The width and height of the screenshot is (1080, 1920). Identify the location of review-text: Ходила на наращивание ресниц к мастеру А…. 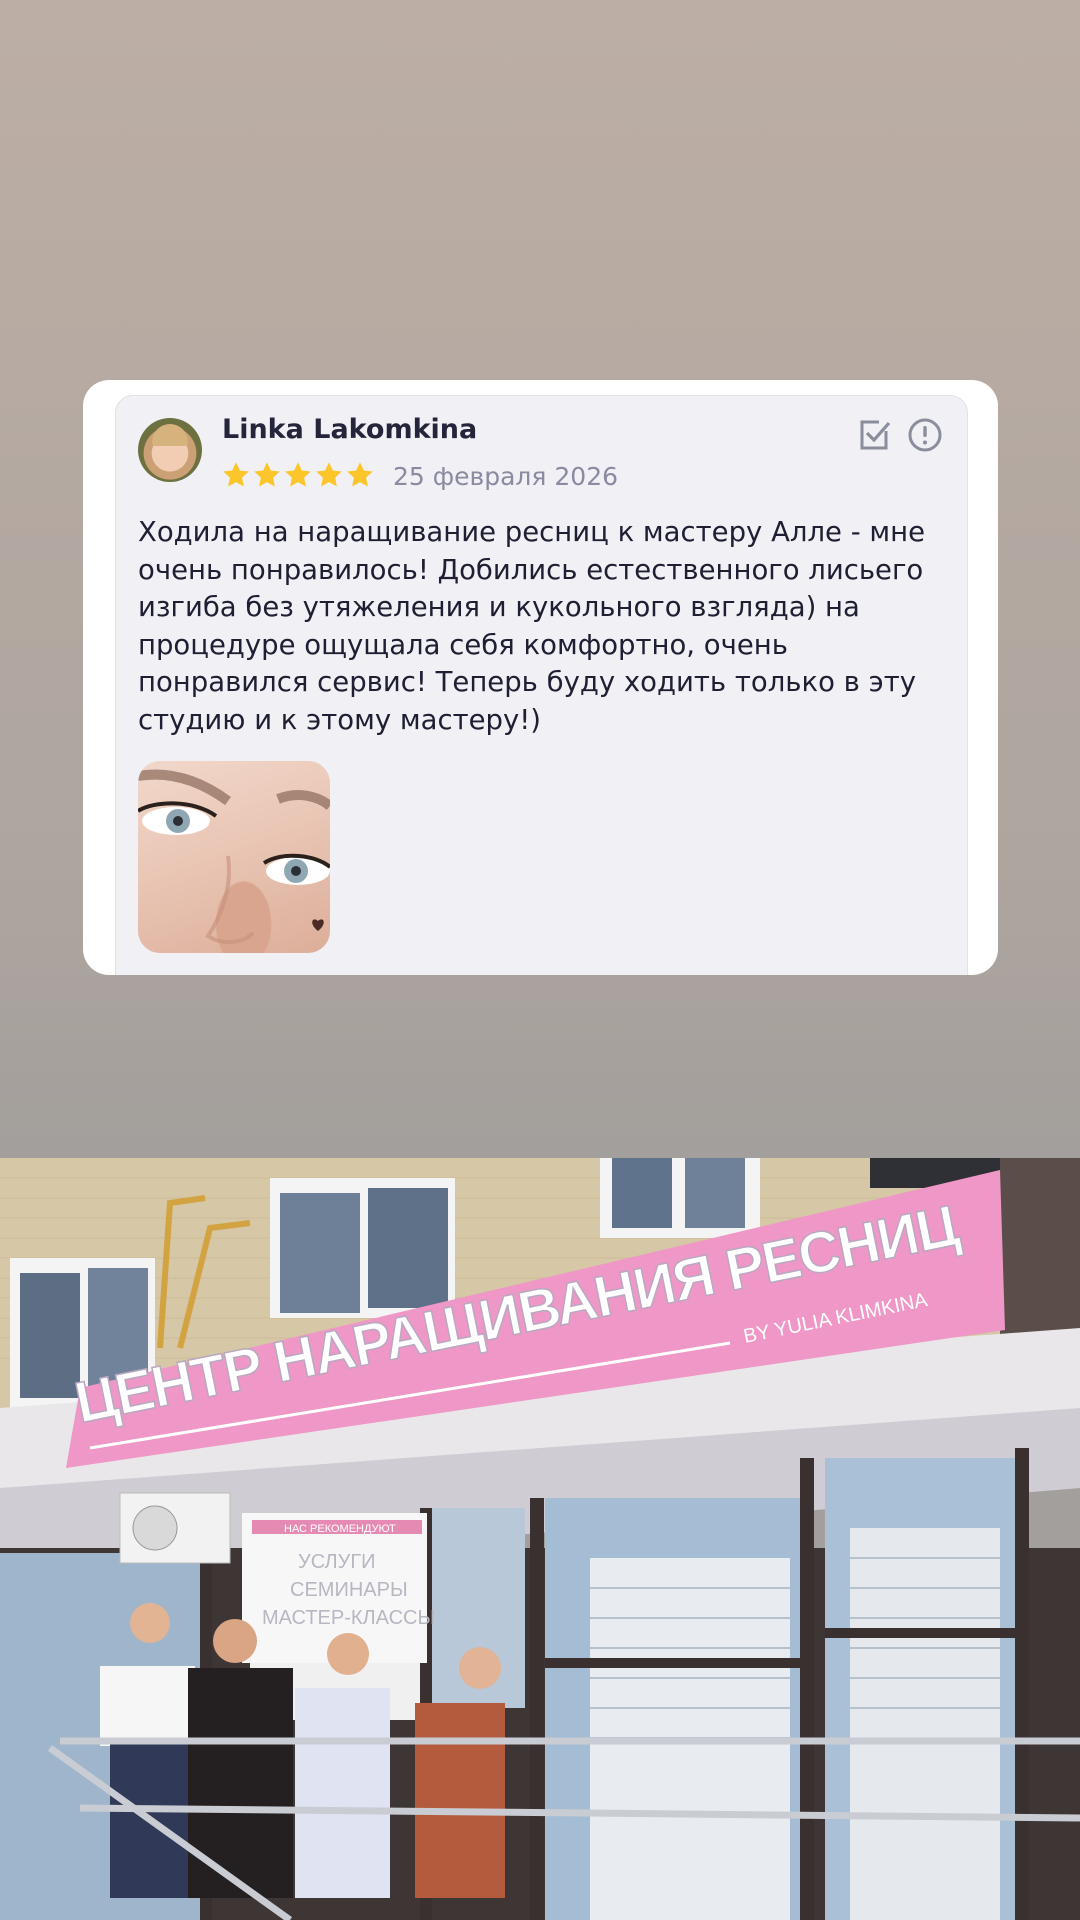
(531, 626).